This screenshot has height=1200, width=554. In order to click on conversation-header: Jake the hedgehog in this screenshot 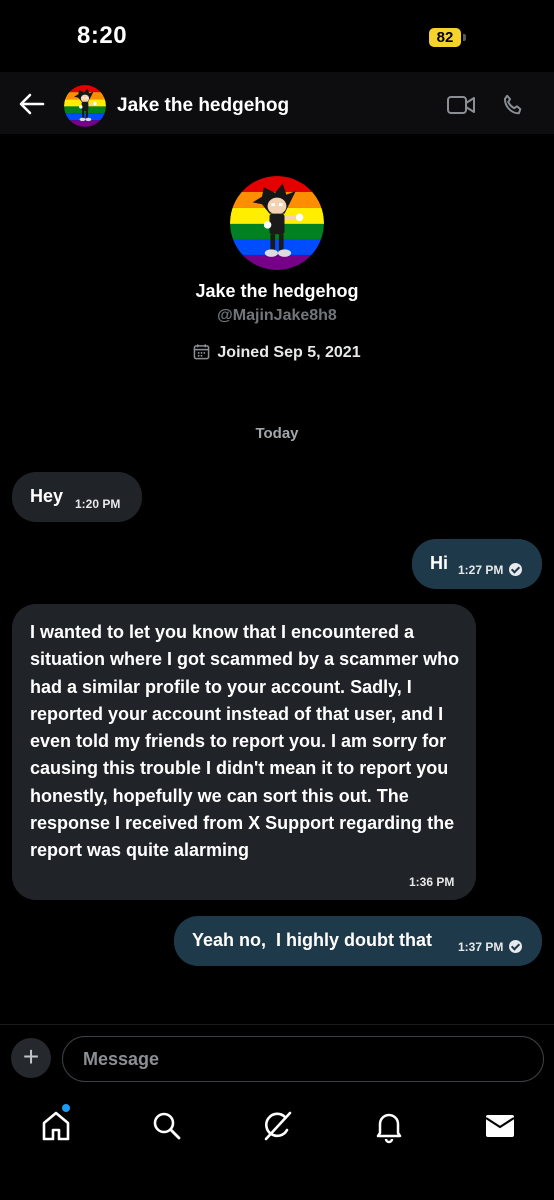, I will do `click(277, 103)`.